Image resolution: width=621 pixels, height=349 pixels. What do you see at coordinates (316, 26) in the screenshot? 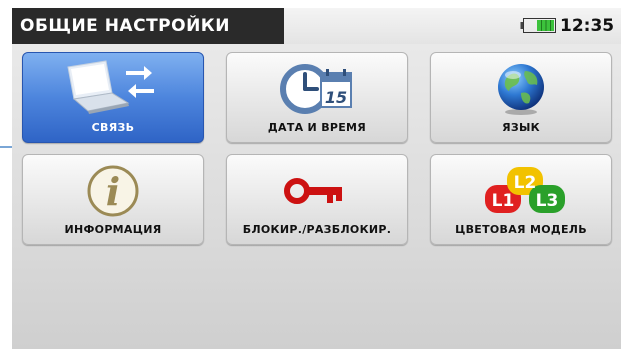
I see `title-bar: ОБЩИЕ НАСТРОЙКИ 12:35` at bounding box center [316, 26].